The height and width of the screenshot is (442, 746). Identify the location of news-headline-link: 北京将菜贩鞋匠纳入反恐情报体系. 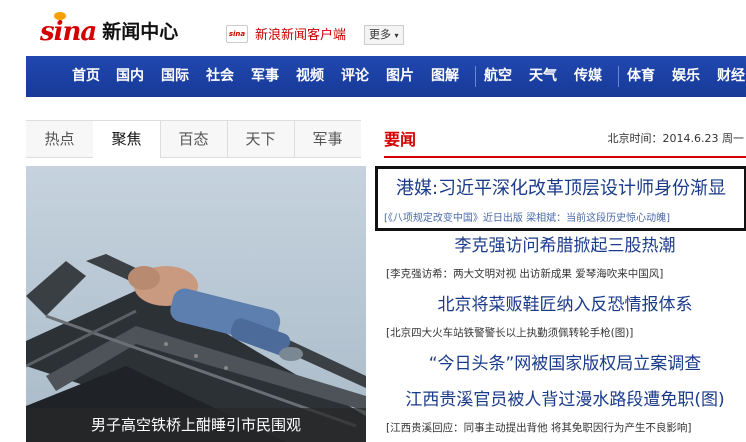
(565, 302).